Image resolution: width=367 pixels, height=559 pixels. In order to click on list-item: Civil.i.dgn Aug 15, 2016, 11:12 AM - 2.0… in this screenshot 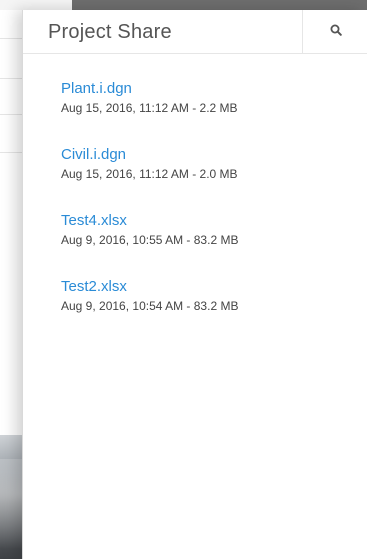, I will do `click(206, 179)`.